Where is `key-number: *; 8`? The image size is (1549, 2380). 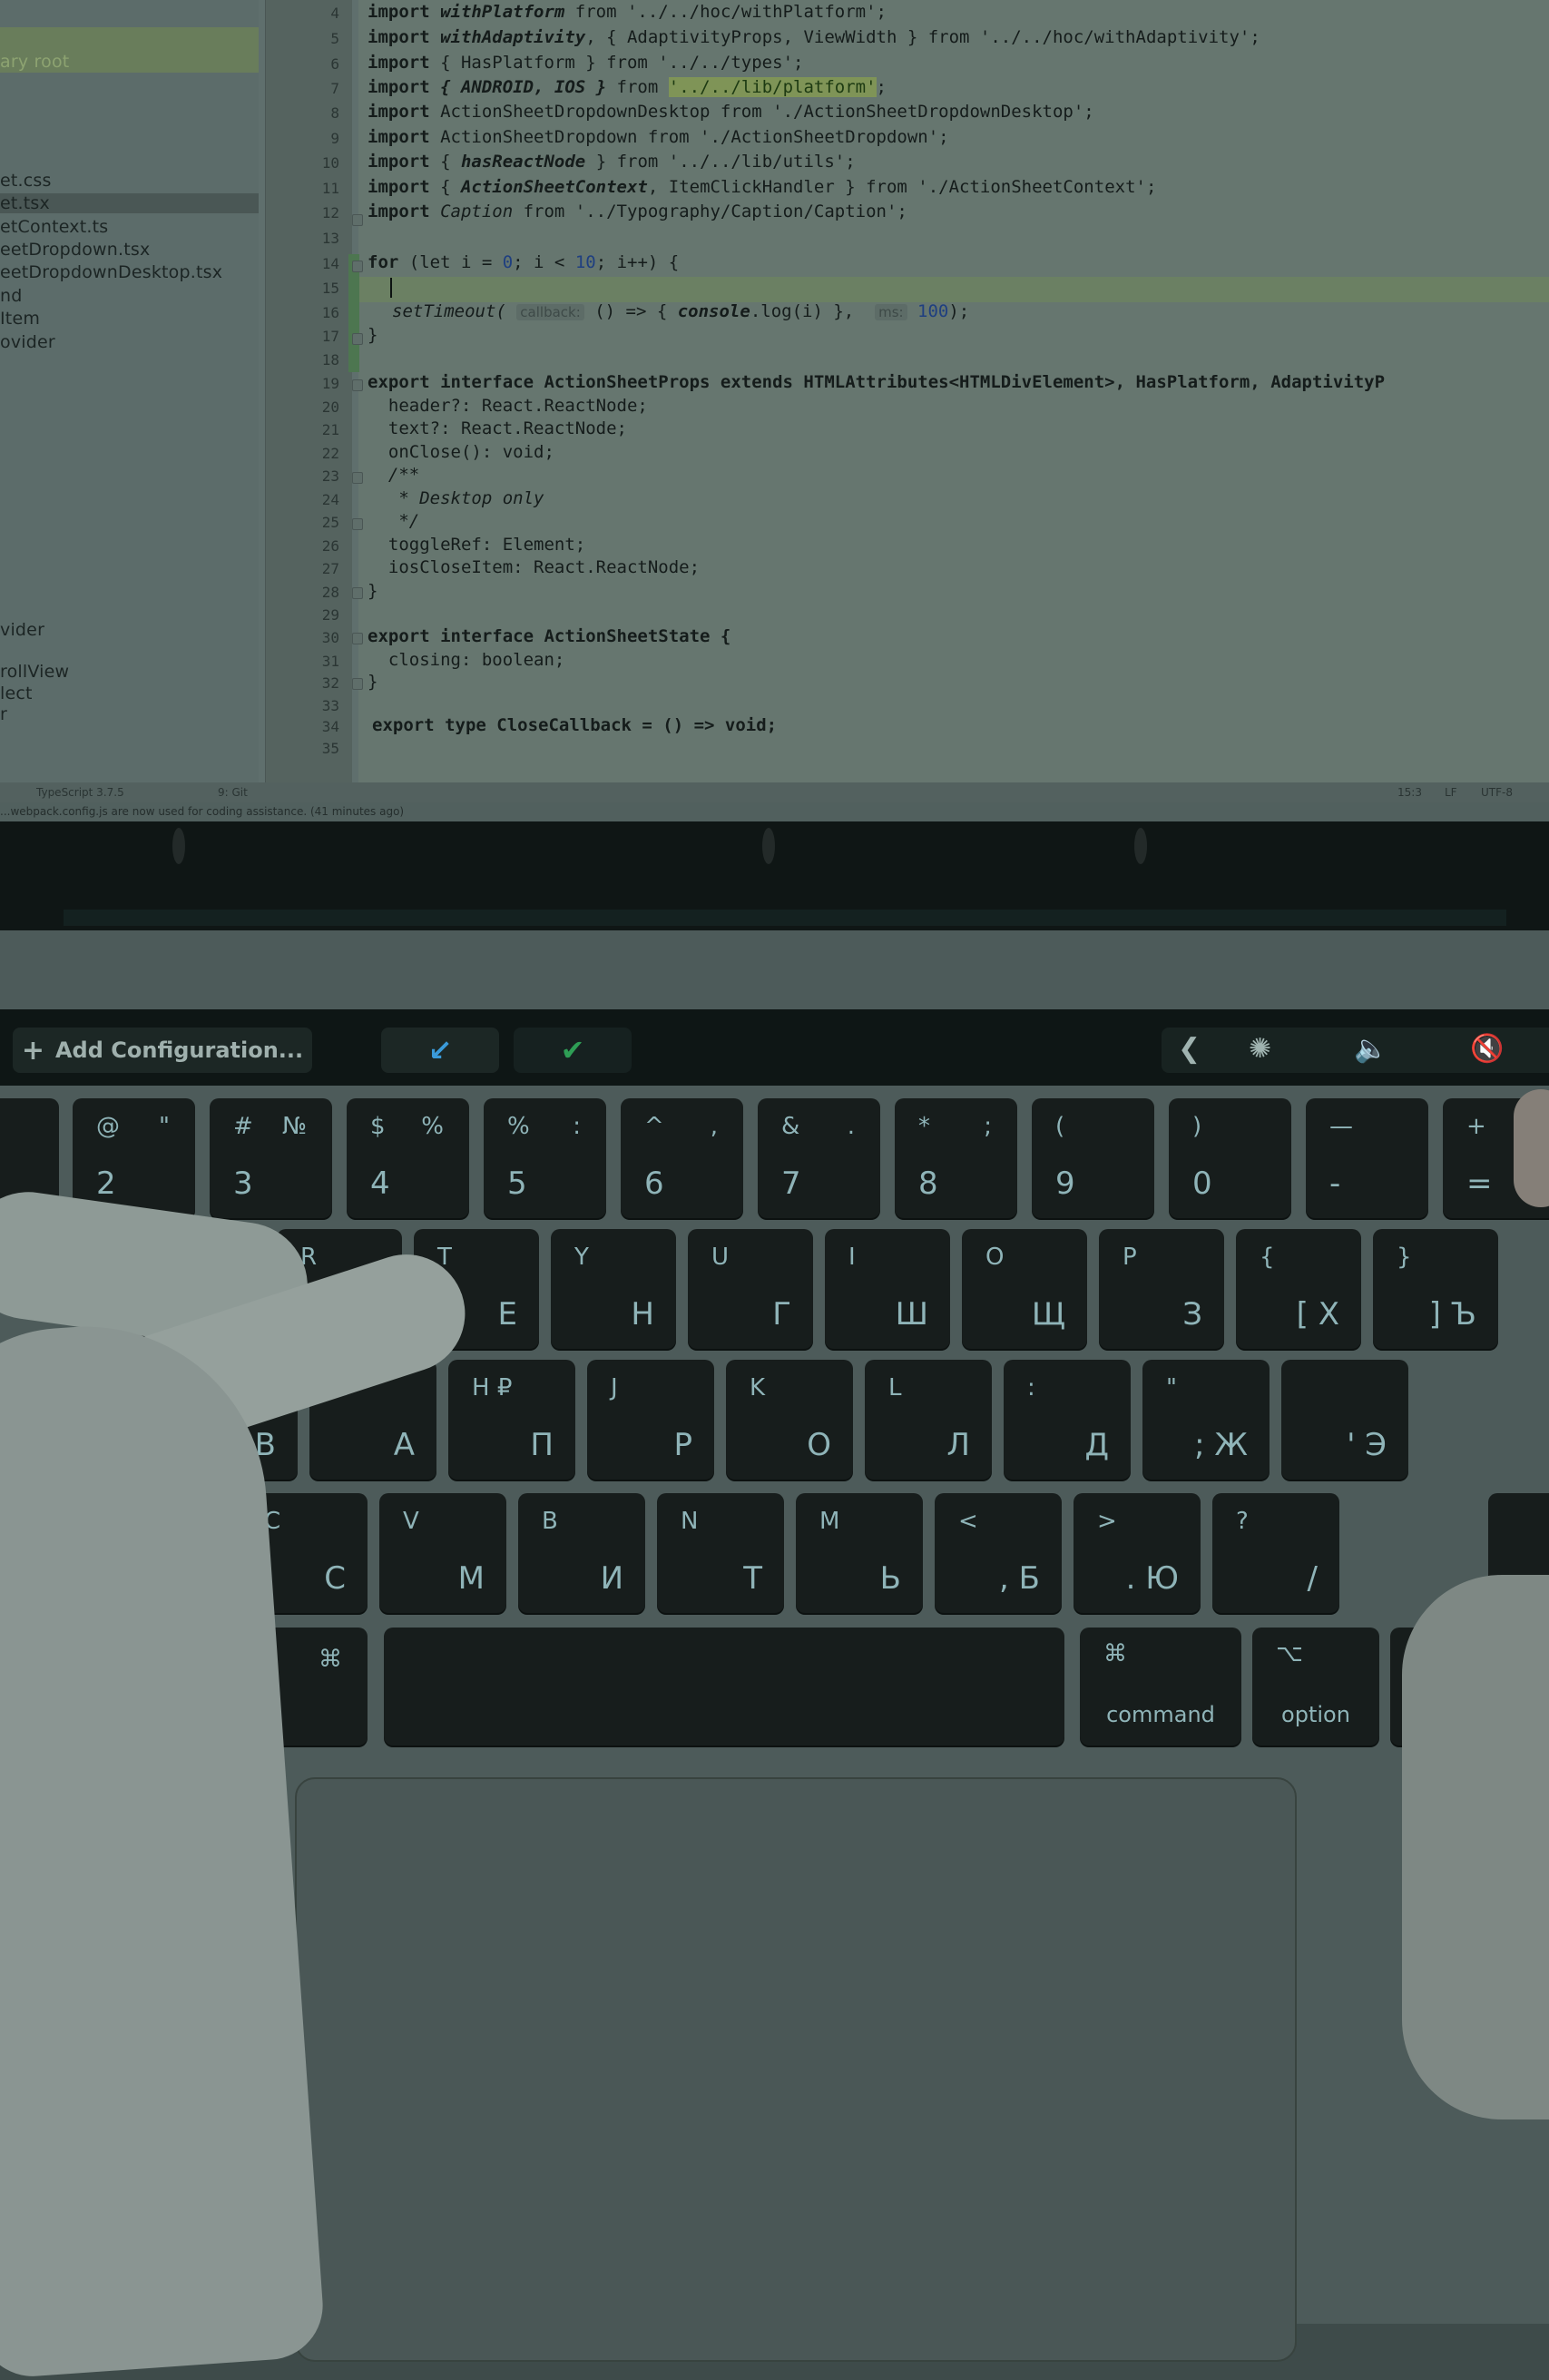
key-number: *; 8 is located at coordinates (956, 1158).